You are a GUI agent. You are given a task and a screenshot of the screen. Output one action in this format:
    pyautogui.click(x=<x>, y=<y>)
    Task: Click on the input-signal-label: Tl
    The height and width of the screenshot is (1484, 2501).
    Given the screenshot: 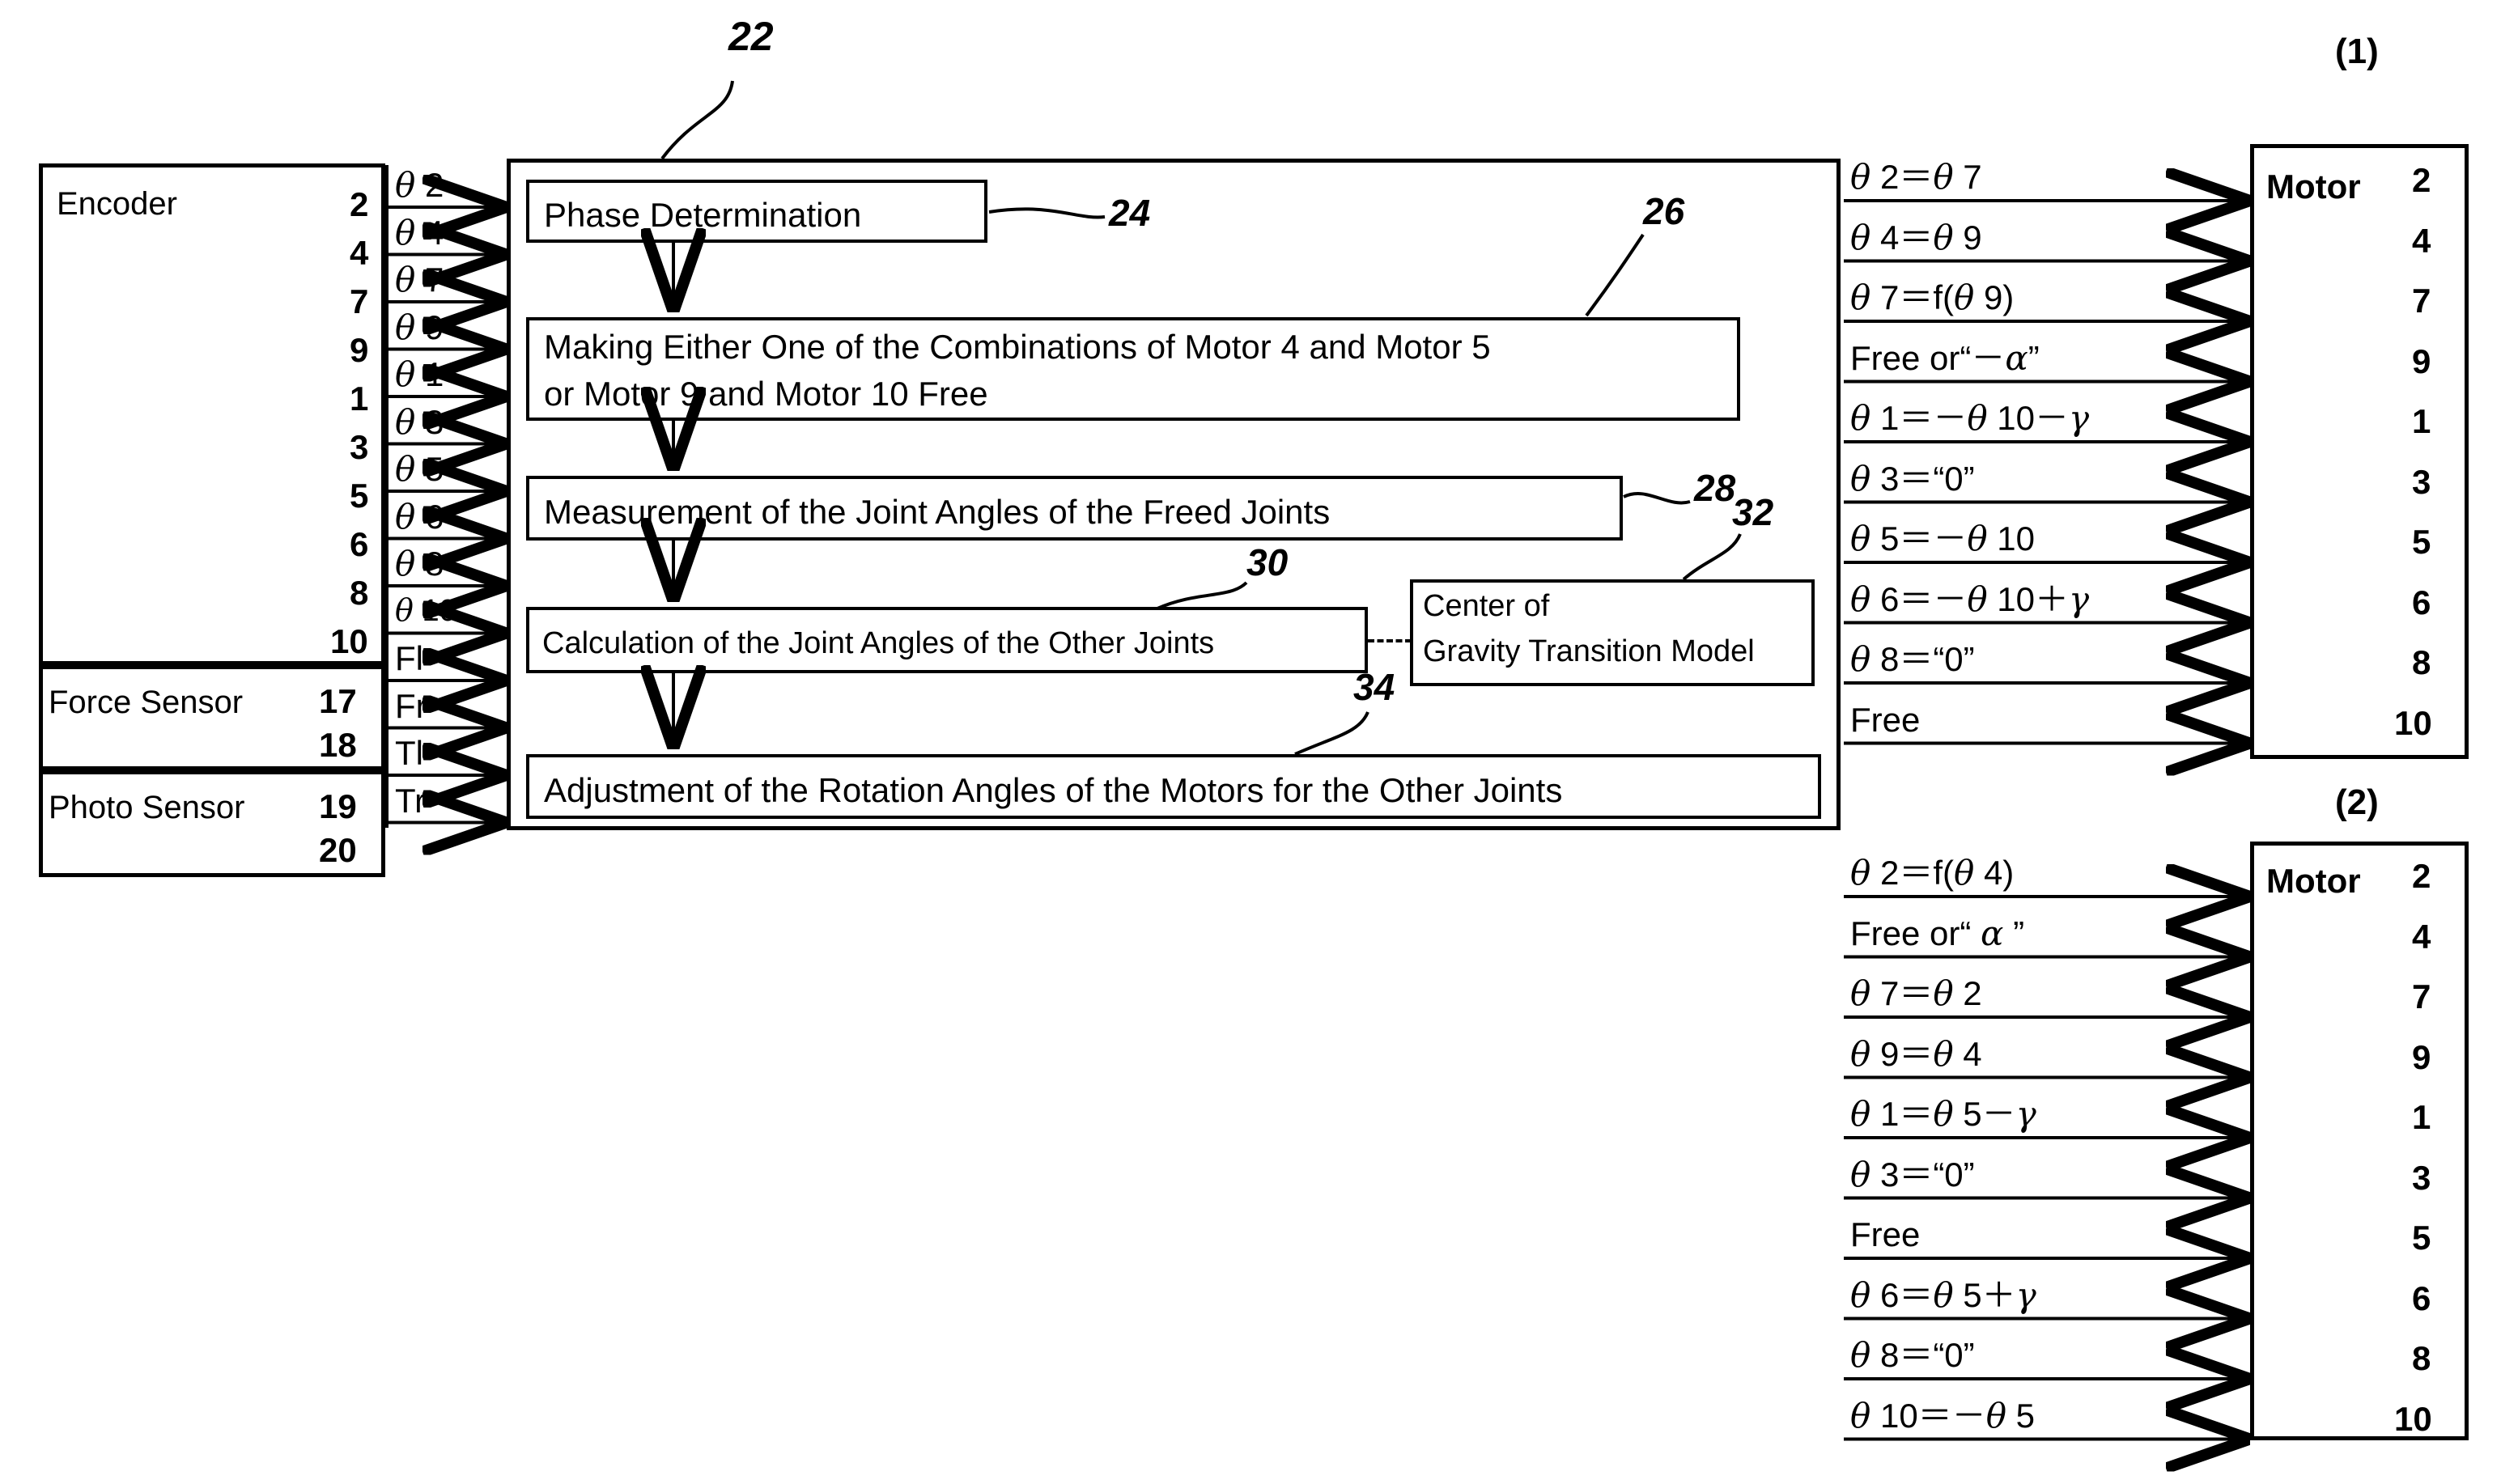 What is the action you would take?
    pyautogui.click(x=409, y=753)
    